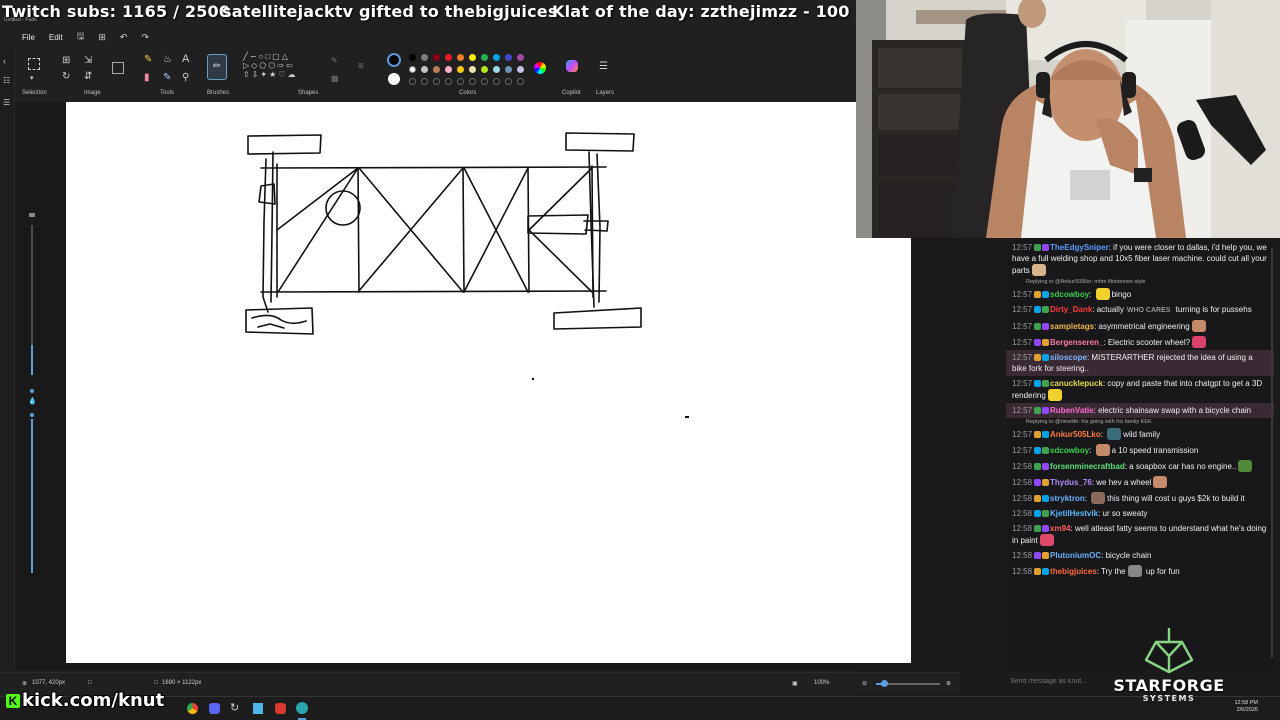  I want to click on magnifier-icon: ⚲, so click(185, 78).